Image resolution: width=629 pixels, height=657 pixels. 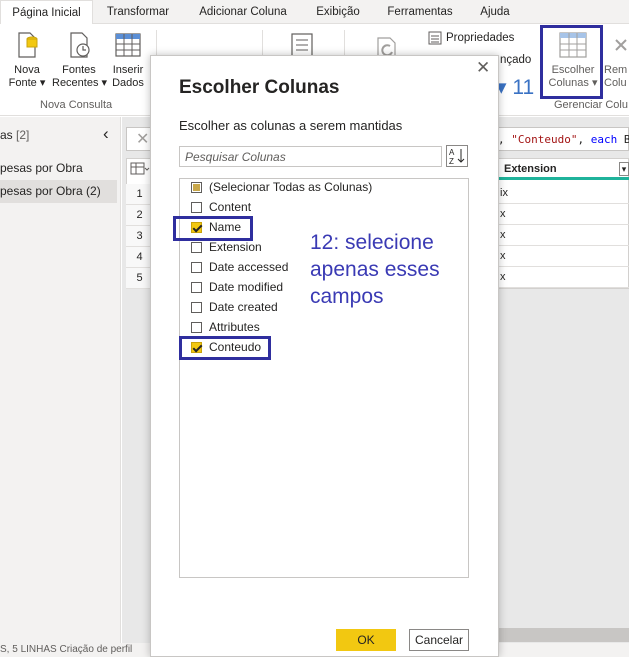 What do you see at coordinates (310, 156) in the screenshot?
I see `search-columns-input` at bounding box center [310, 156].